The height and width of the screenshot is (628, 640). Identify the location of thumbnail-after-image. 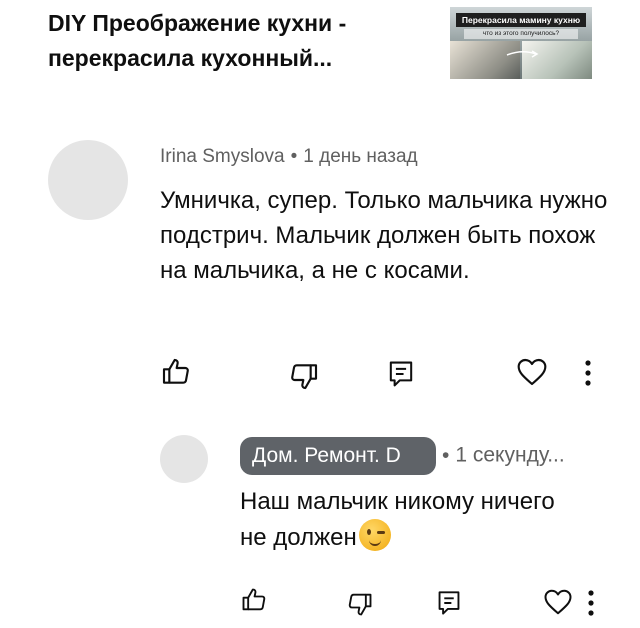
(557, 60).